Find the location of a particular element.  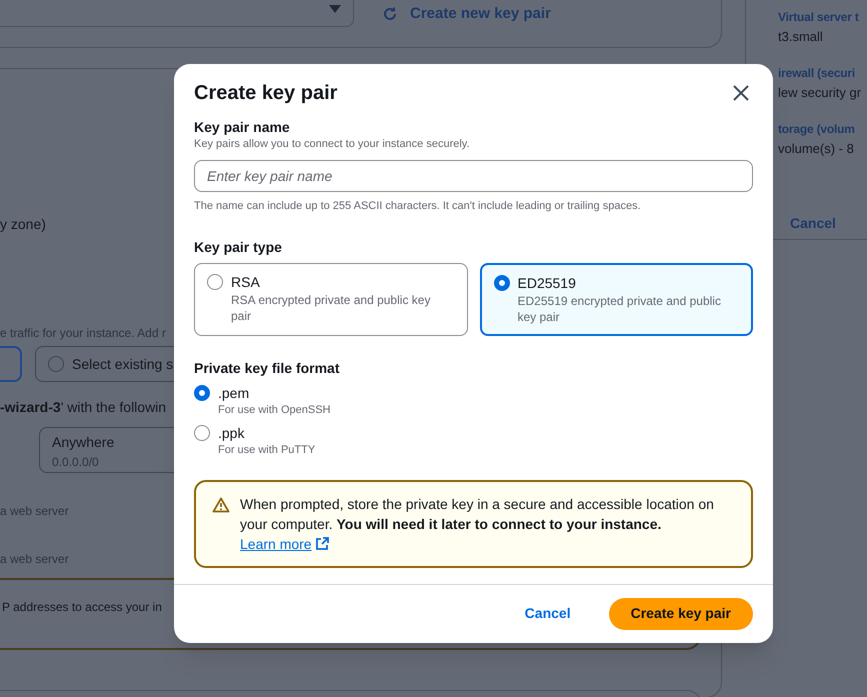

option-description: RSA encrypted private and public key pair is located at coordinates (331, 308).